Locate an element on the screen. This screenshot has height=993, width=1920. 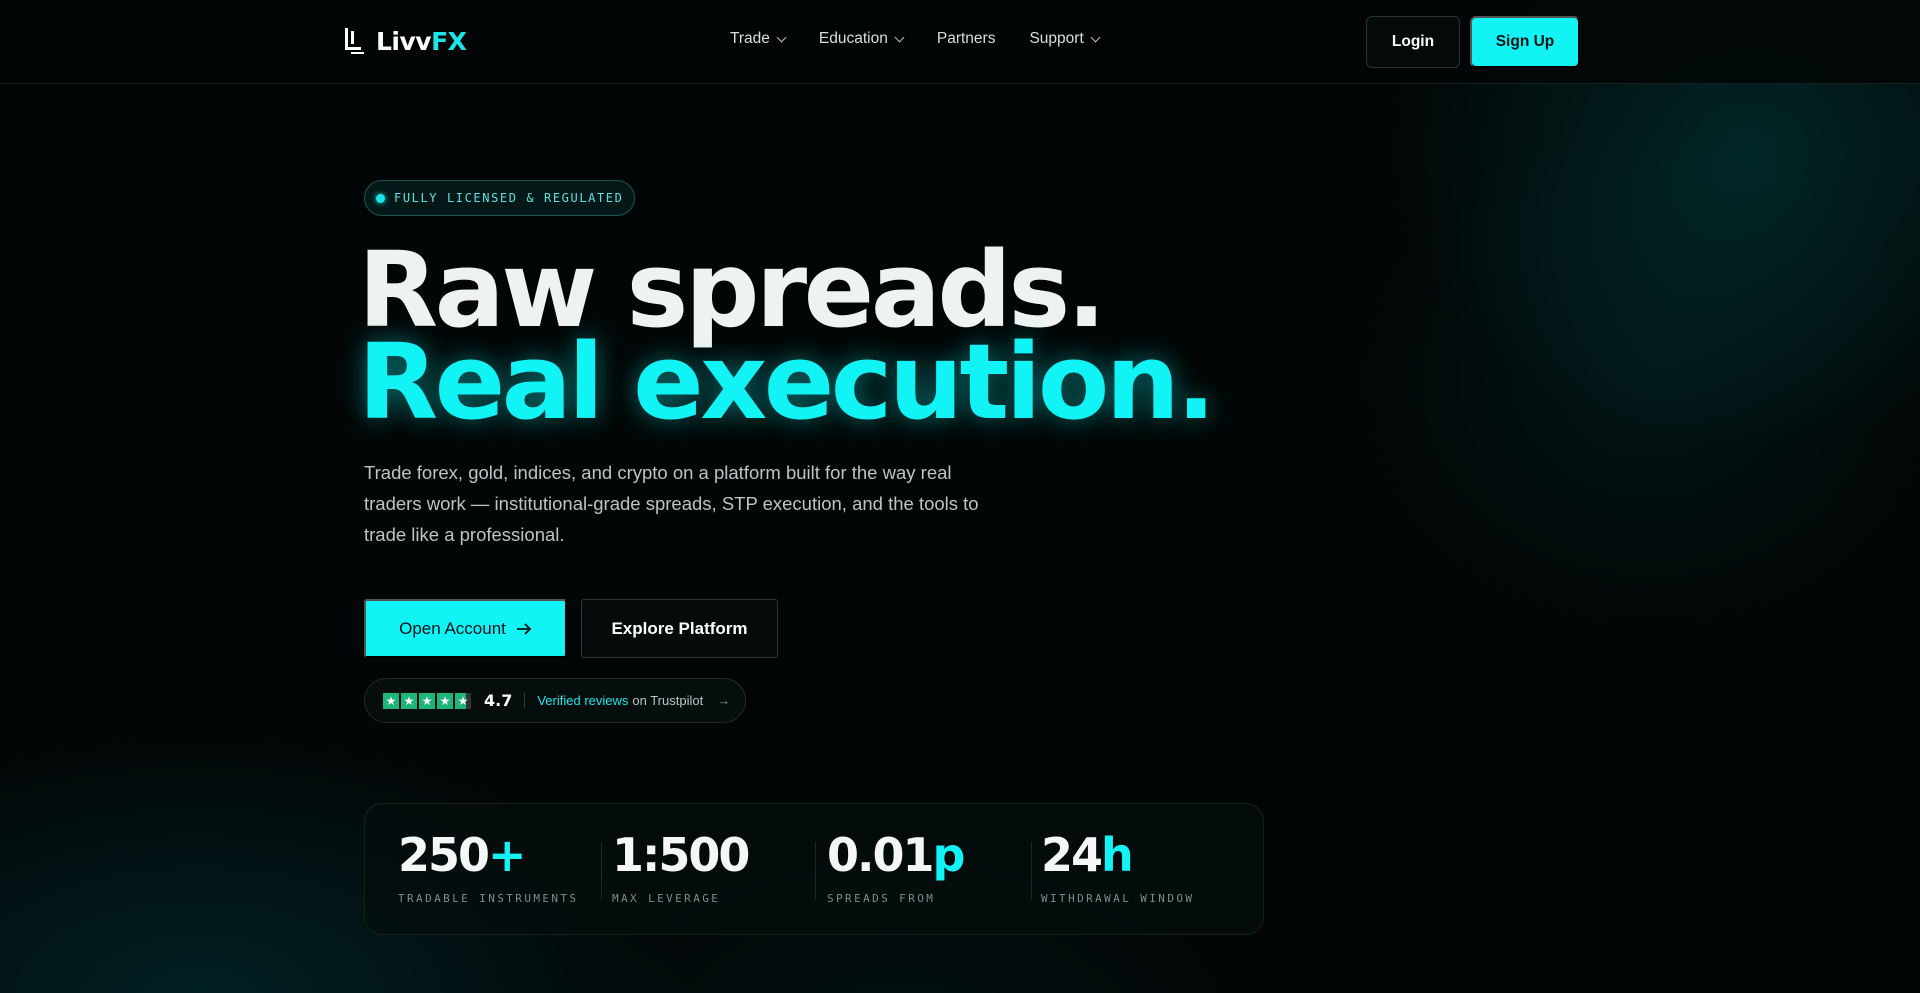
brand-name-accent: FX is located at coordinates (449, 41).